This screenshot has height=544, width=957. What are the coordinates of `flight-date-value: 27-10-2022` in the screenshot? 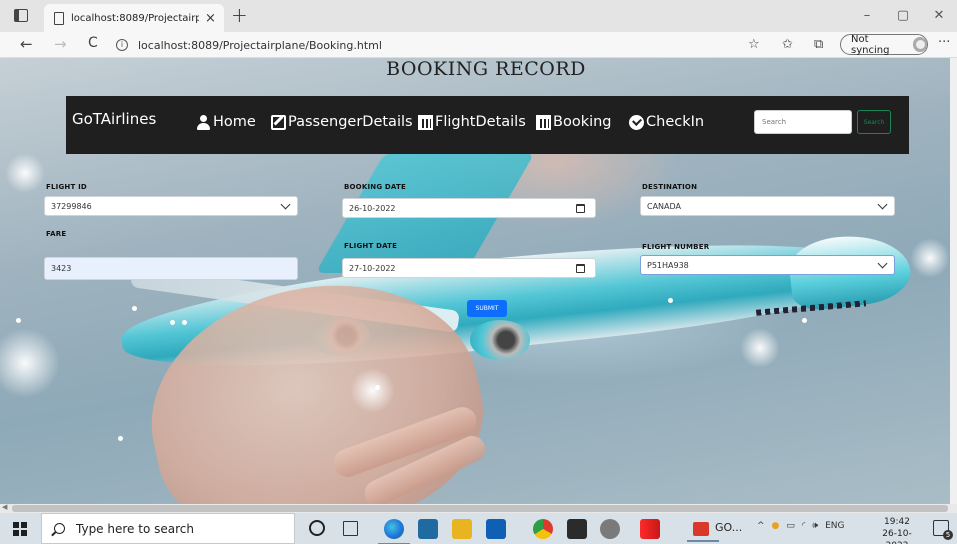 It's located at (372, 268).